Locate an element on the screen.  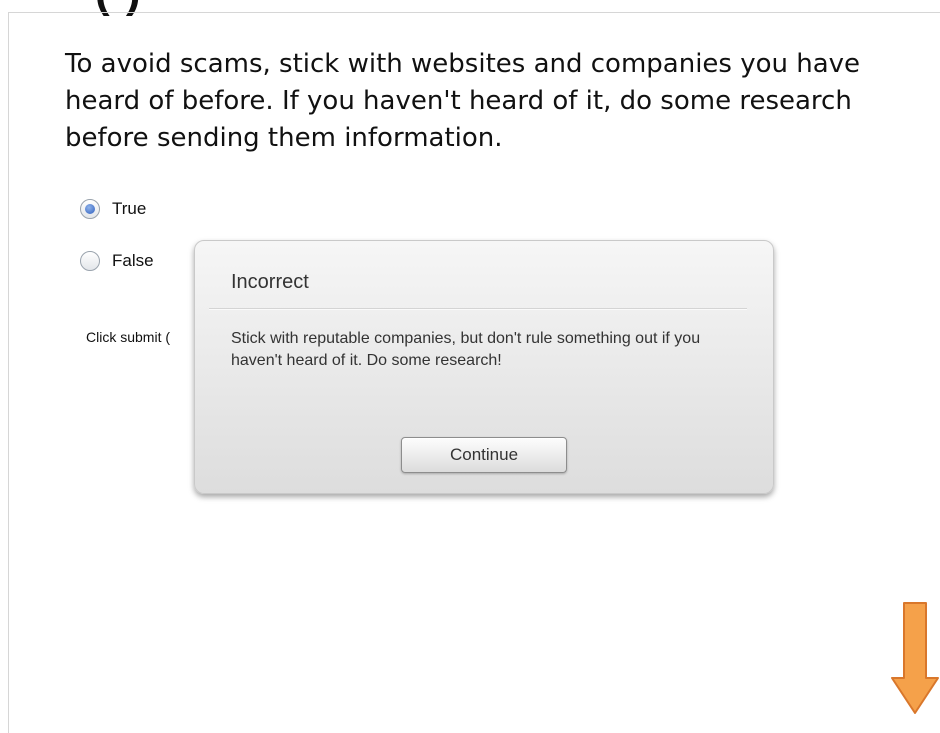
option-true: True is located at coordinates (113, 209).